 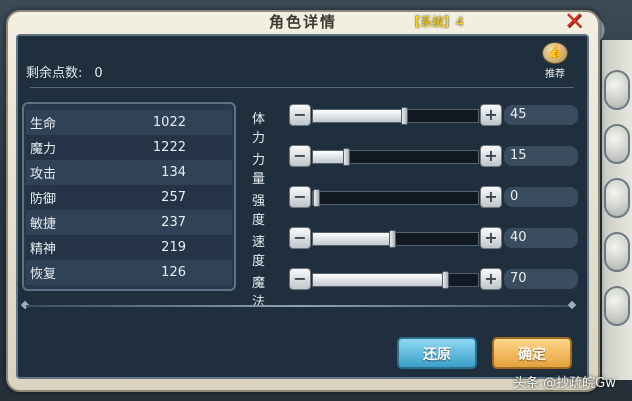 What do you see at coordinates (532, 353) in the screenshot?
I see `confirm-button: 确定` at bounding box center [532, 353].